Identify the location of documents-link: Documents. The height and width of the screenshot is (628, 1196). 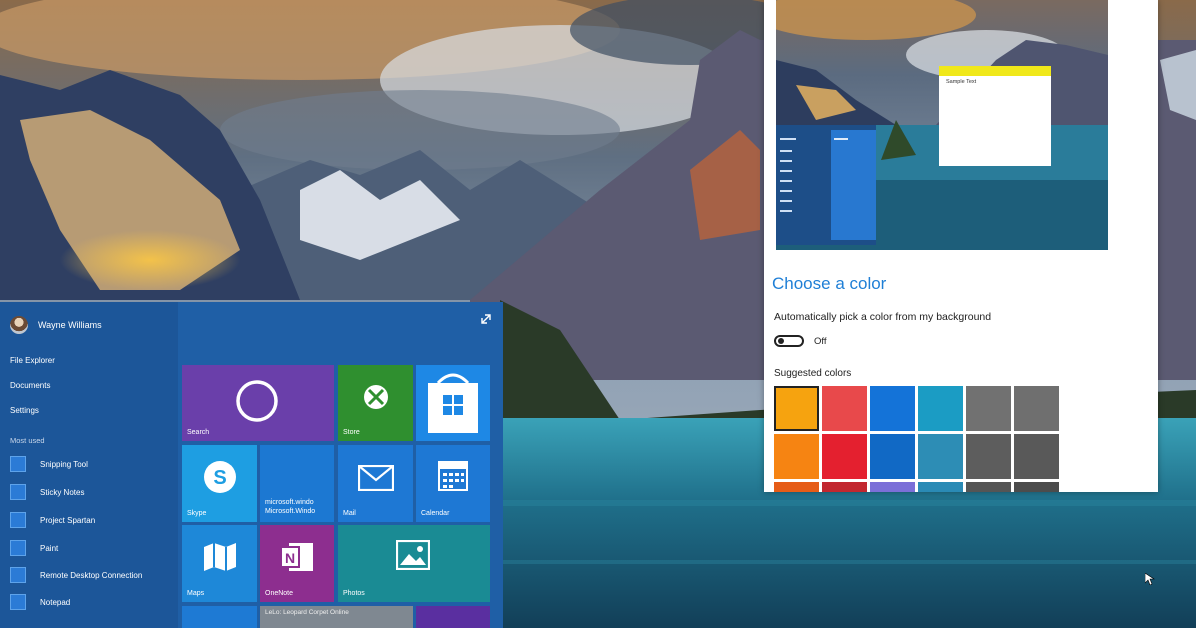
(30, 385).